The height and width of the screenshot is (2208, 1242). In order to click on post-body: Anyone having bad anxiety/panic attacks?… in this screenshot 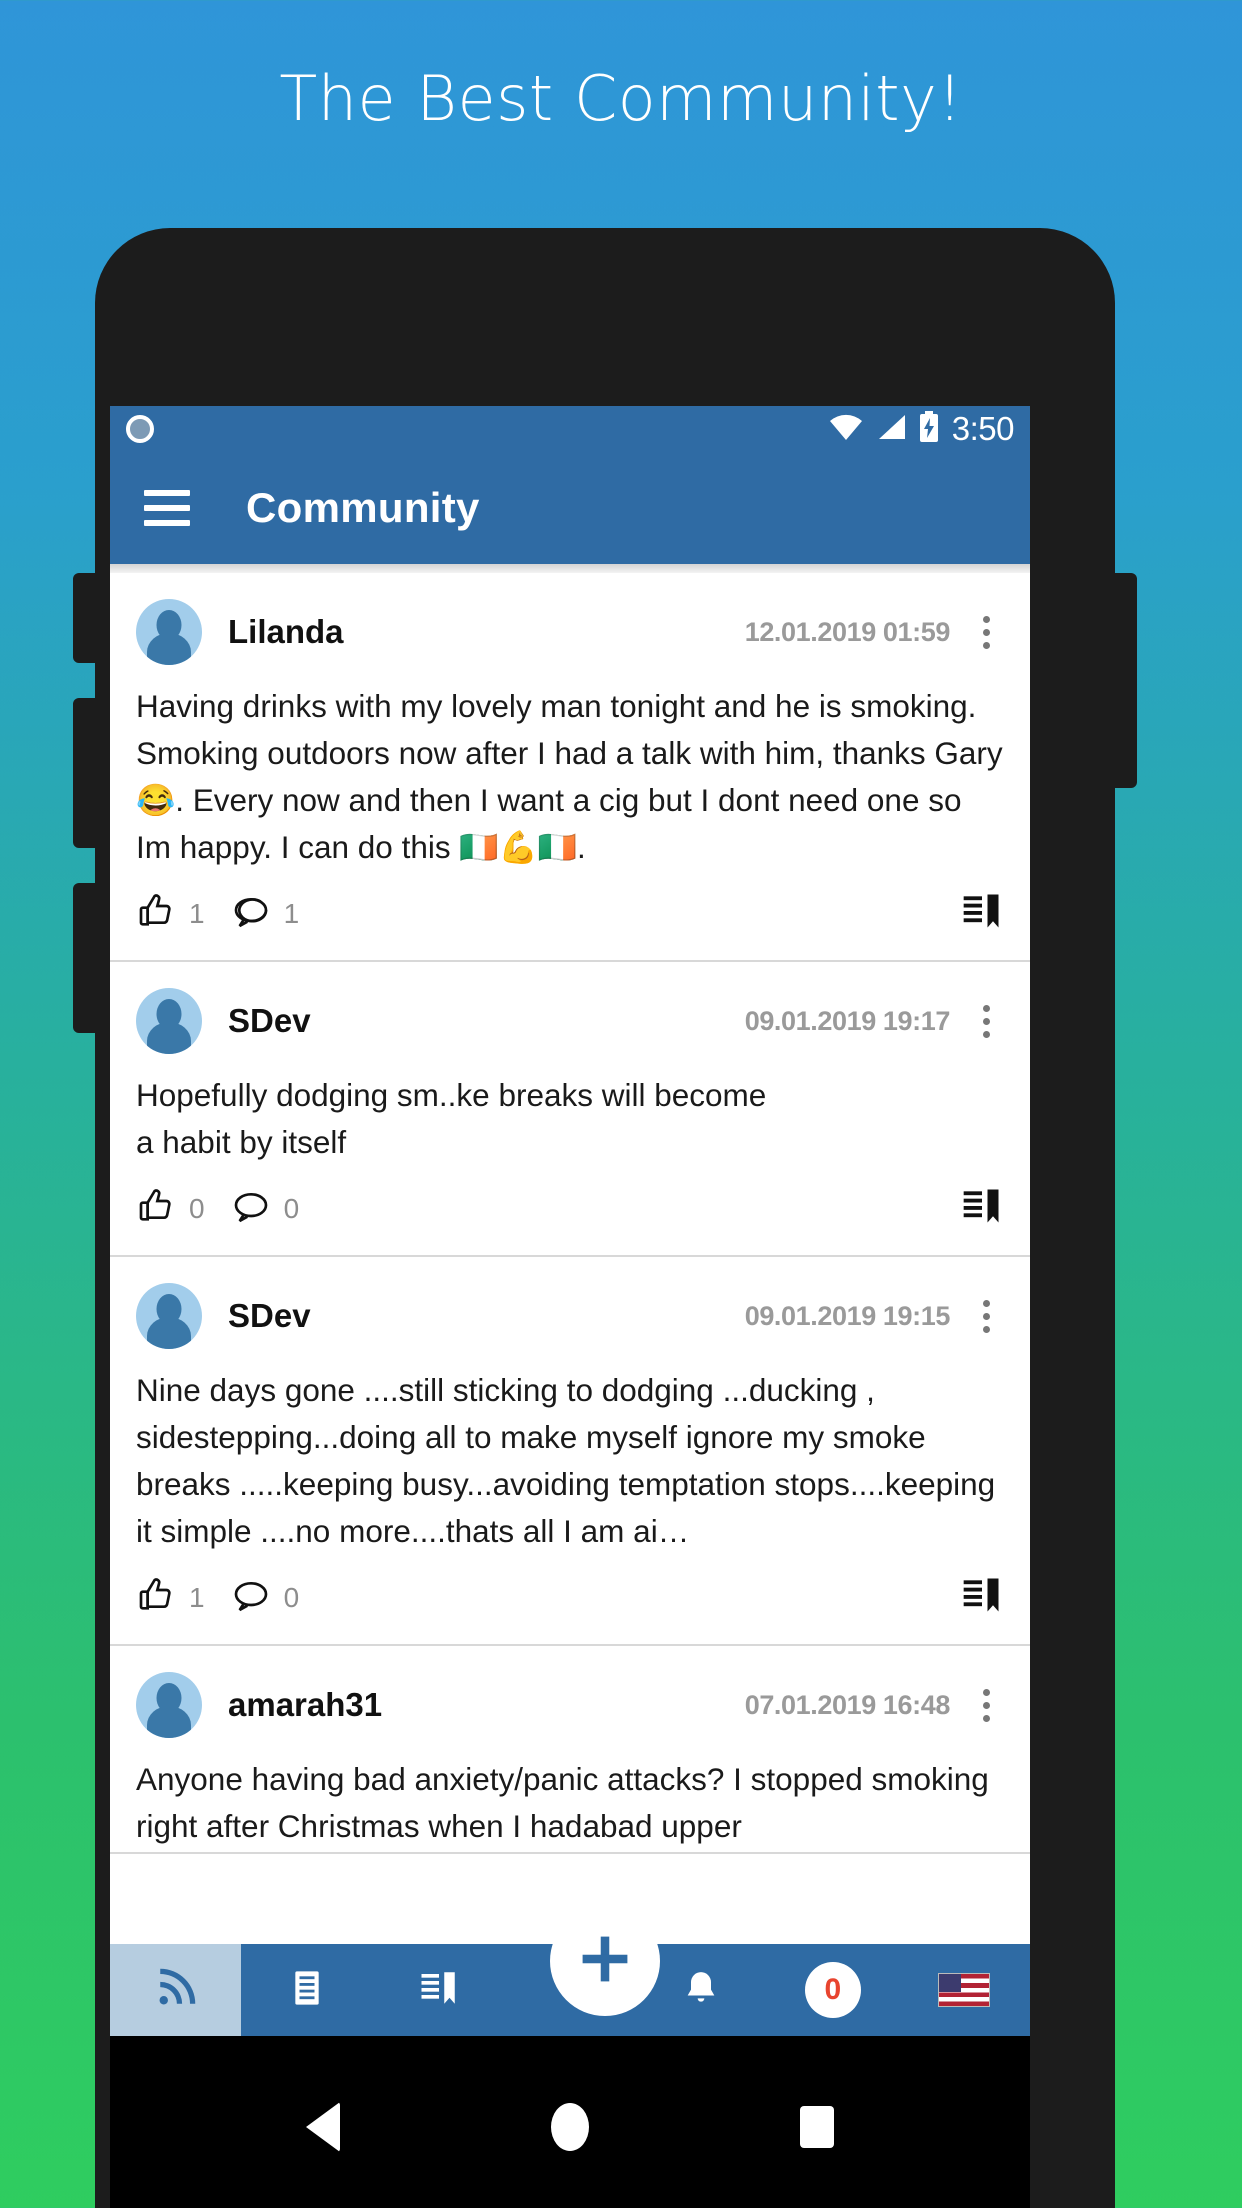, I will do `click(562, 1802)`.